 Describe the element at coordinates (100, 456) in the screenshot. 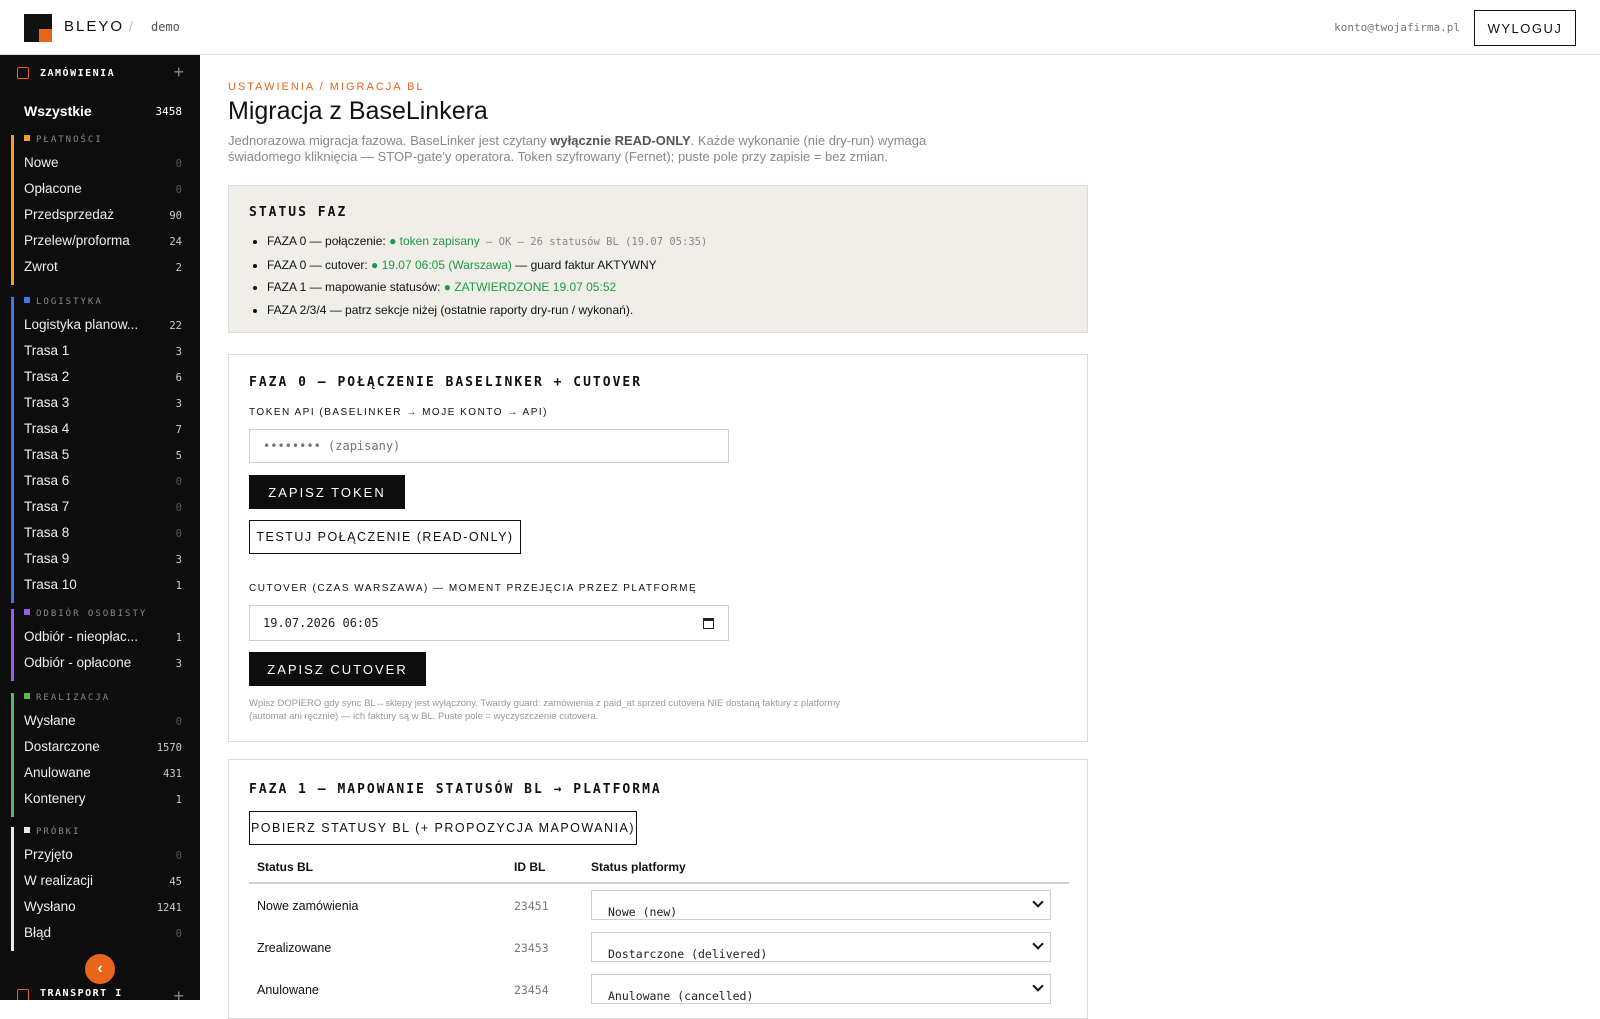

I see `sidebar-item: Trasa 5 5` at that location.